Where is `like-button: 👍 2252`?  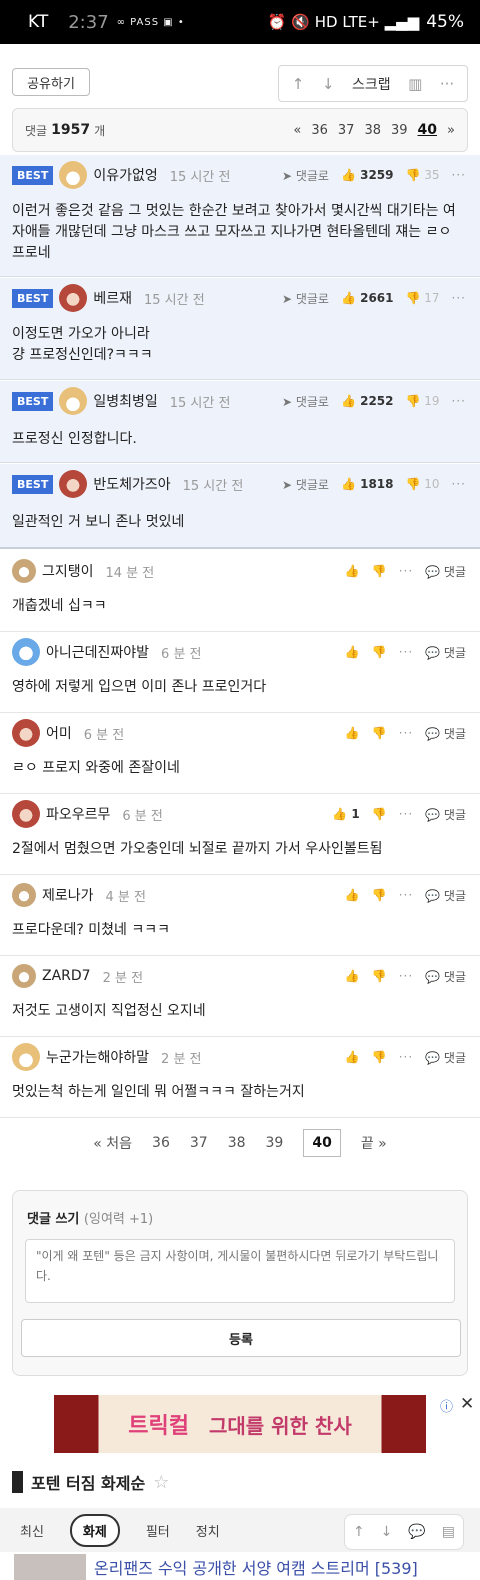 like-button: 👍 2252 is located at coordinates (367, 401).